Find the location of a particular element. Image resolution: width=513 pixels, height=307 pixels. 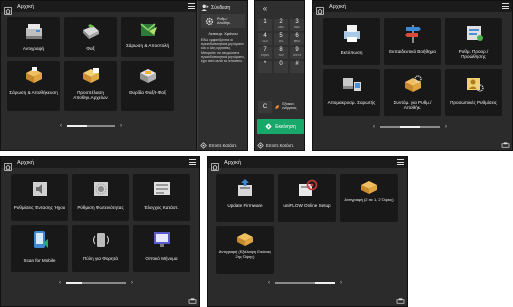

volume-icon is located at coordinates (39, 189).